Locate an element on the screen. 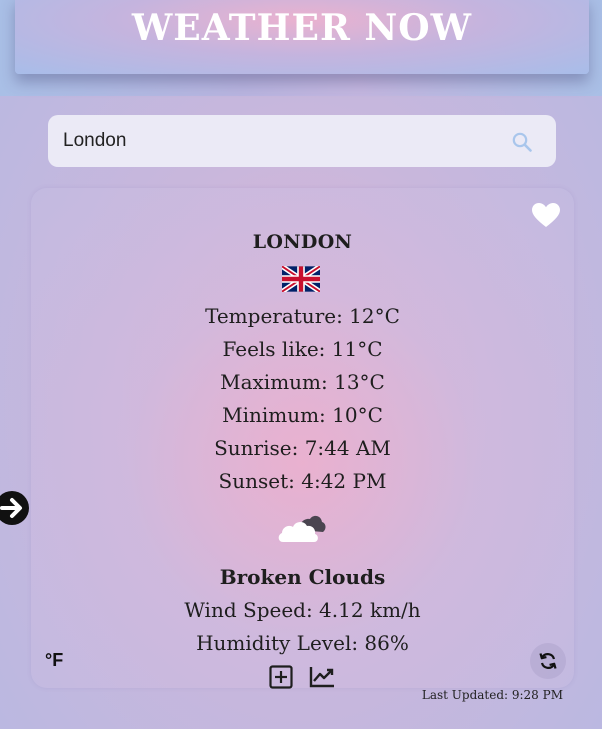  app-header: WEATHER NOW is located at coordinates (302, 37).